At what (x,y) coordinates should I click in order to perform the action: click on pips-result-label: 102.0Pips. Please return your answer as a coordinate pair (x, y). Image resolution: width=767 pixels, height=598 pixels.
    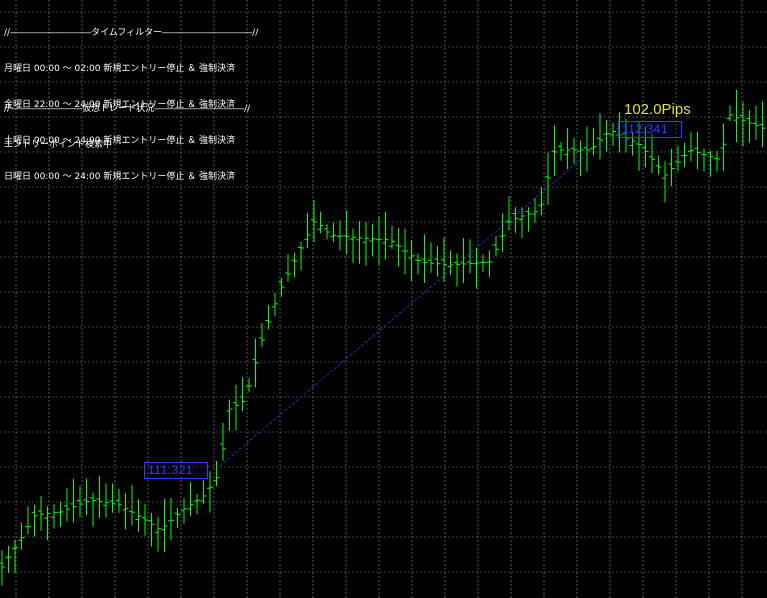
    Looking at the image, I should click on (657, 109).